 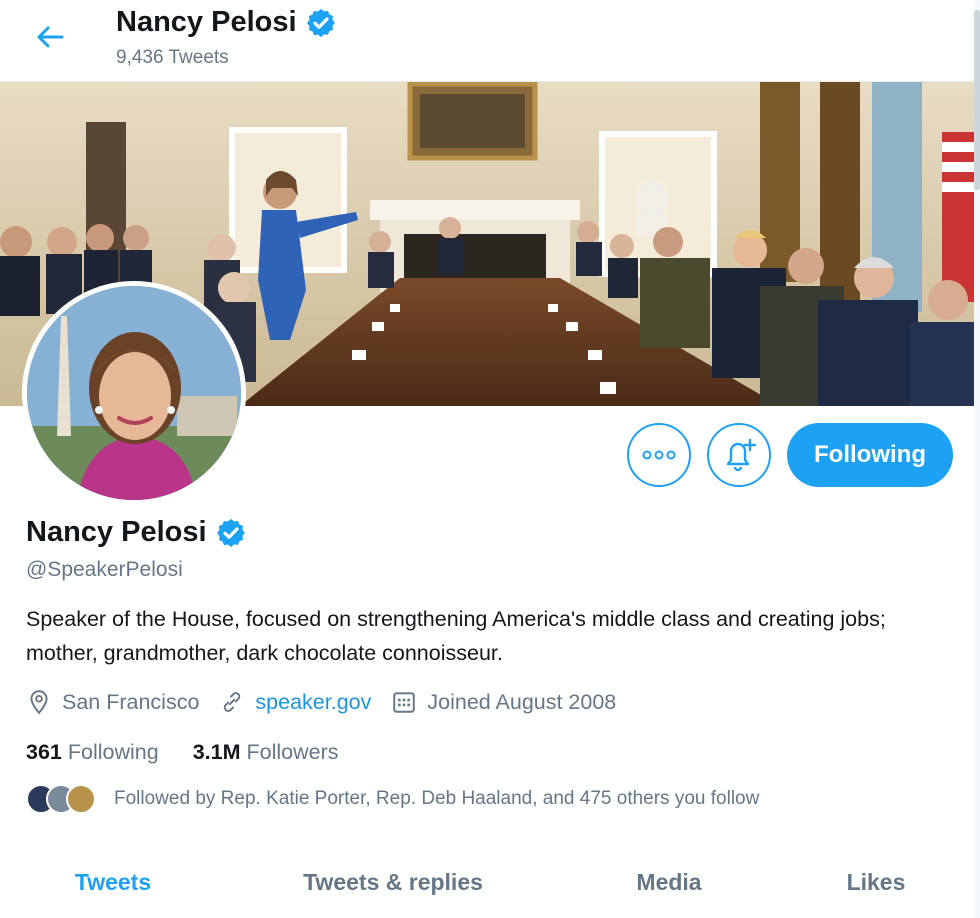 I want to click on following-count-link: 361 Following, so click(x=92, y=752).